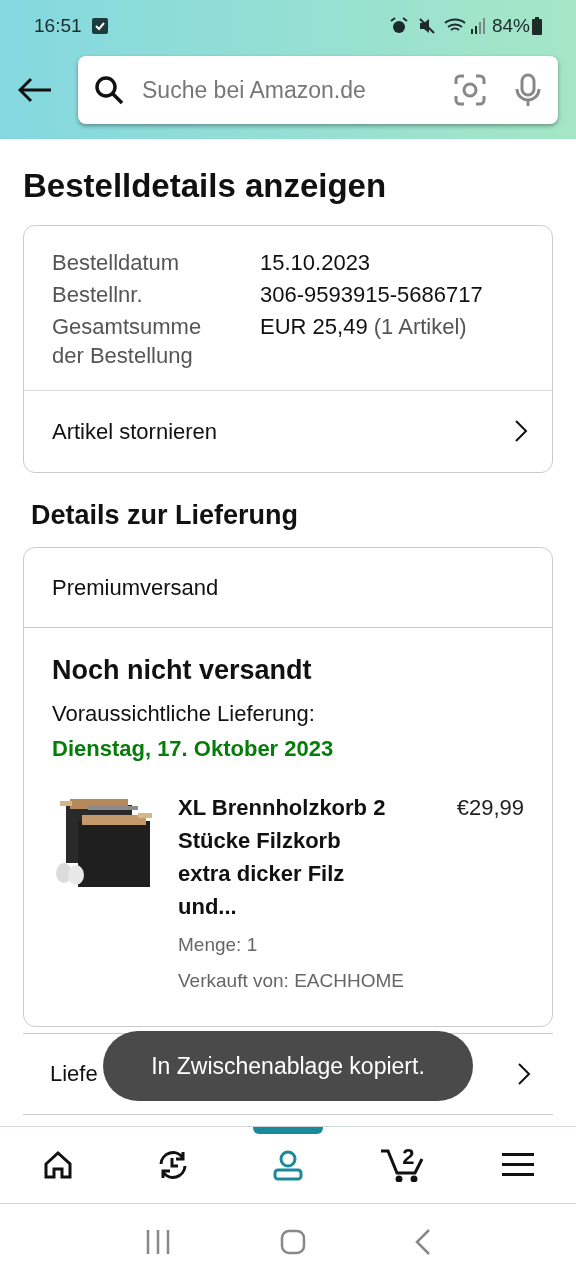 The image size is (576, 1280). I want to click on cart-count: 2, so click(408, 1157).